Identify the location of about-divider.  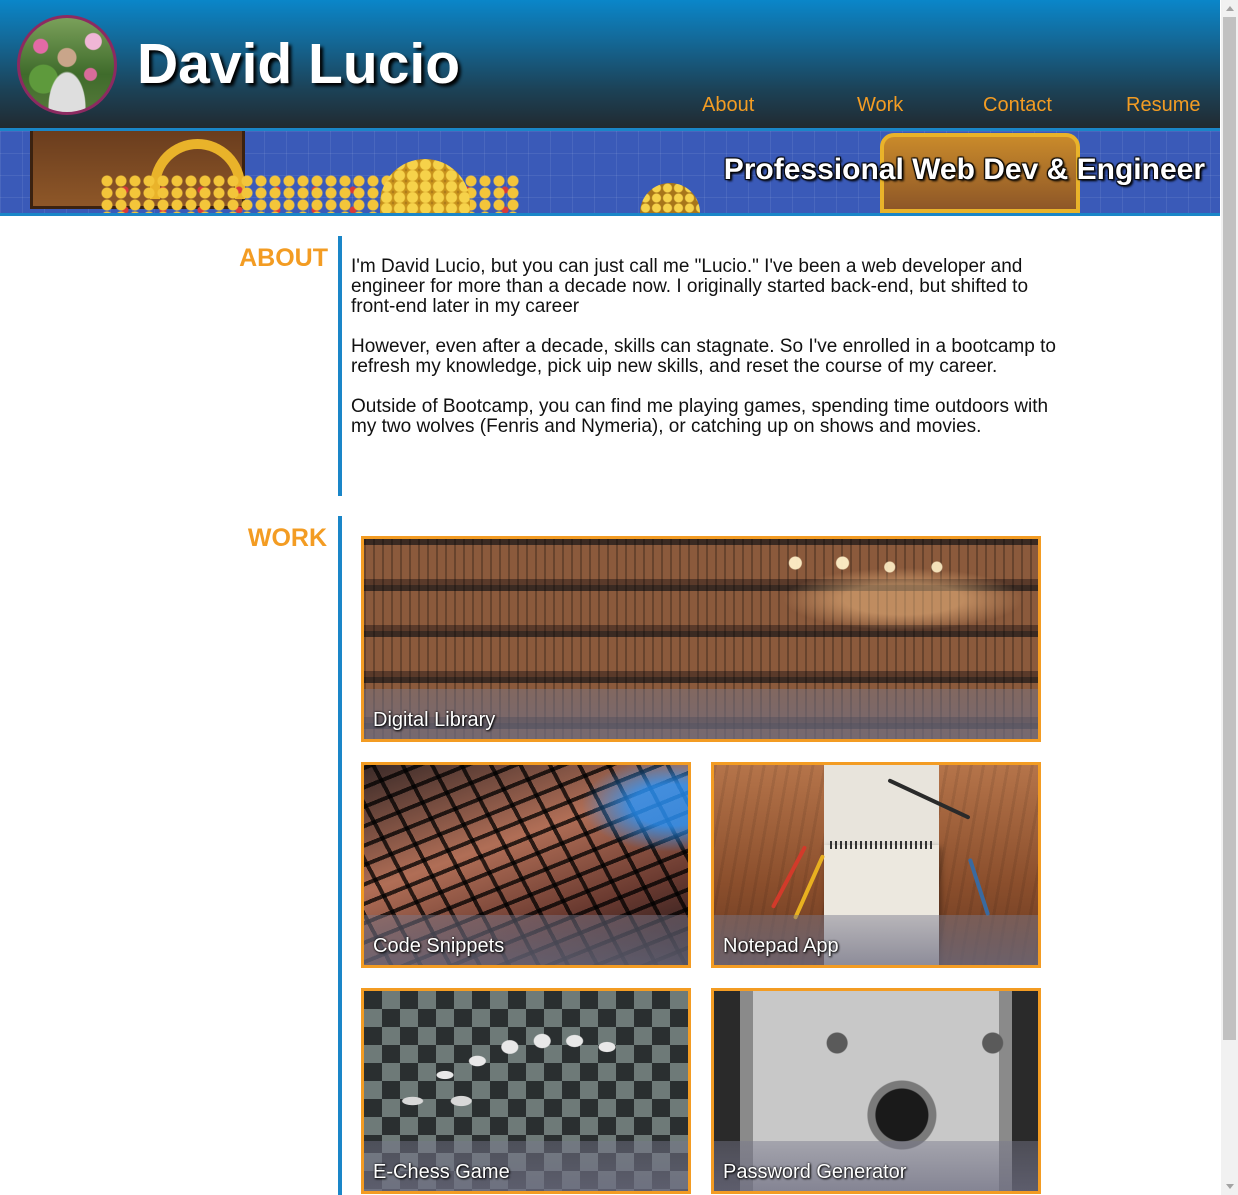
(340, 366).